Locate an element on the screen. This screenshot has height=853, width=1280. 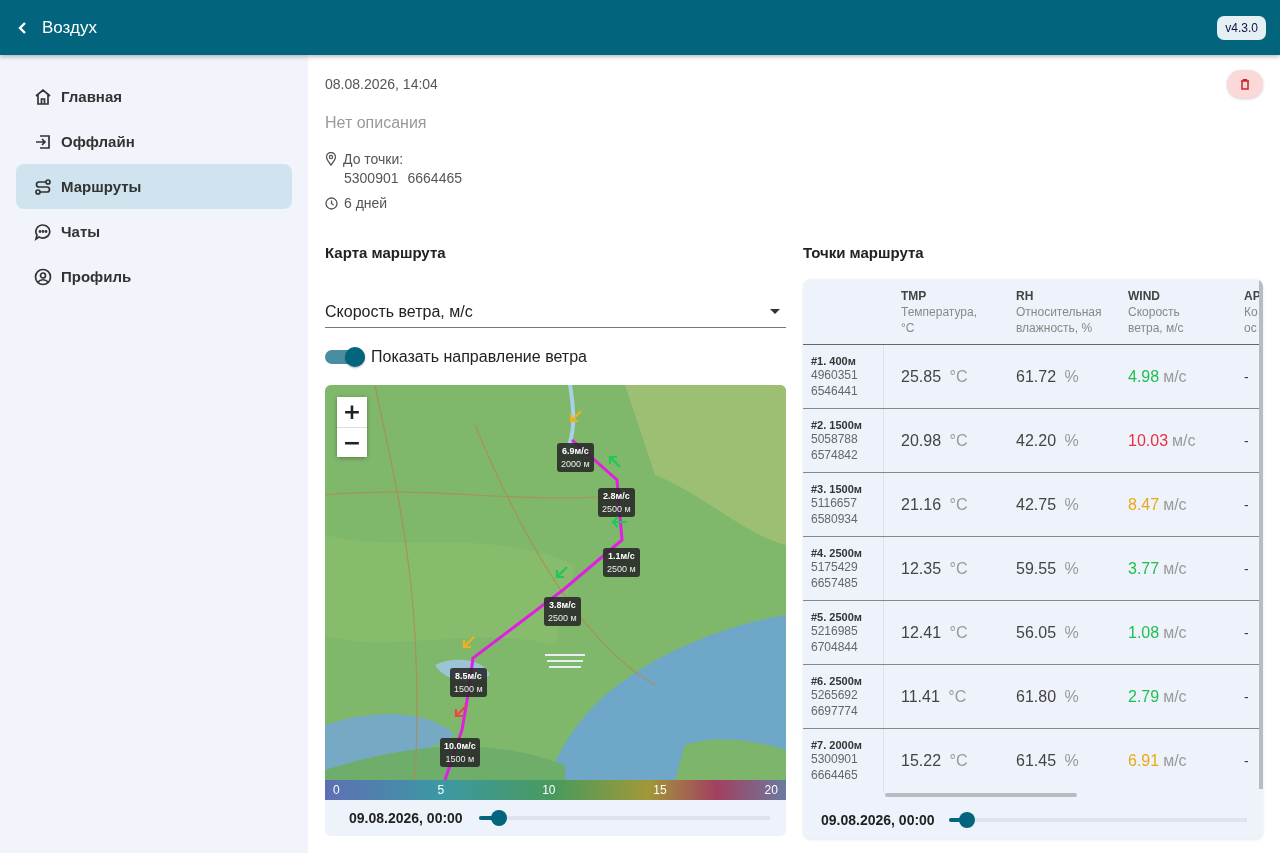
trash-icon is located at coordinates (1245, 84).